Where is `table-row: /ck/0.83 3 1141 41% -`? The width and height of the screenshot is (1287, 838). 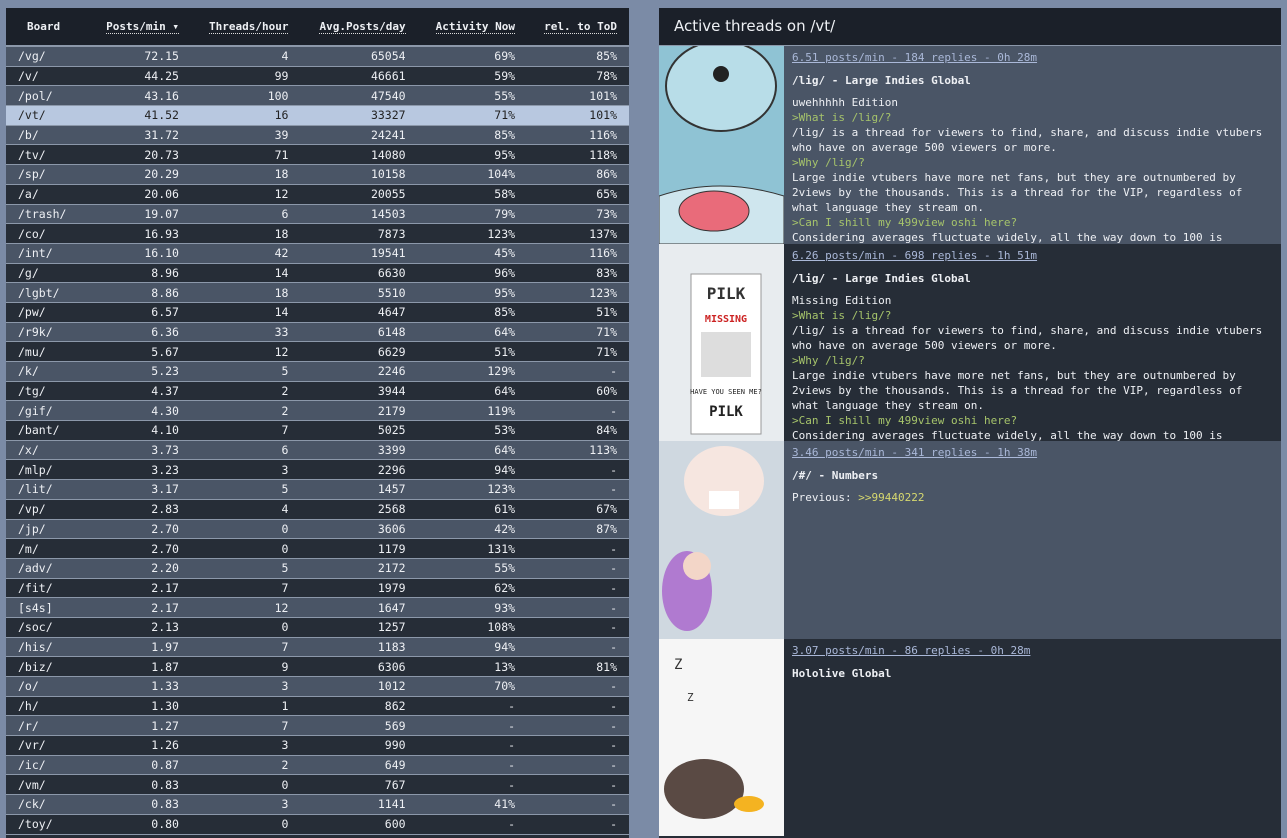
table-row: /ck/0.83 3 1141 41% - is located at coordinates (317, 804).